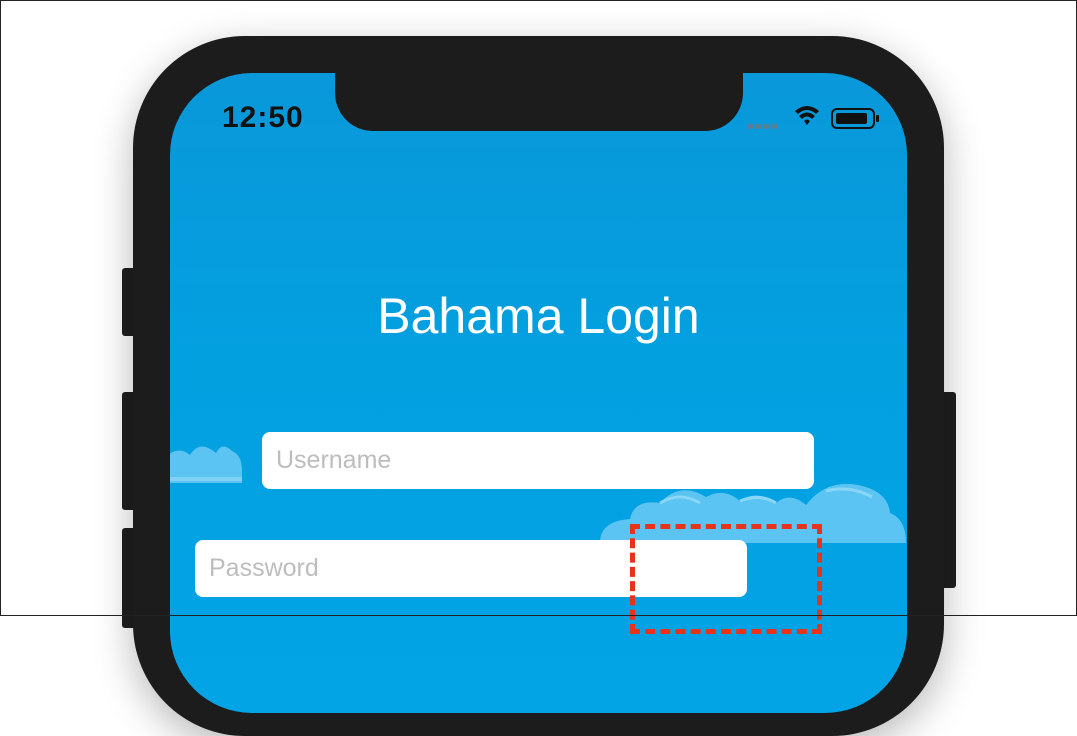 The image size is (1077, 736). What do you see at coordinates (855, 118) in the screenshot?
I see `battery-icon` at bounding box center [855, 118].